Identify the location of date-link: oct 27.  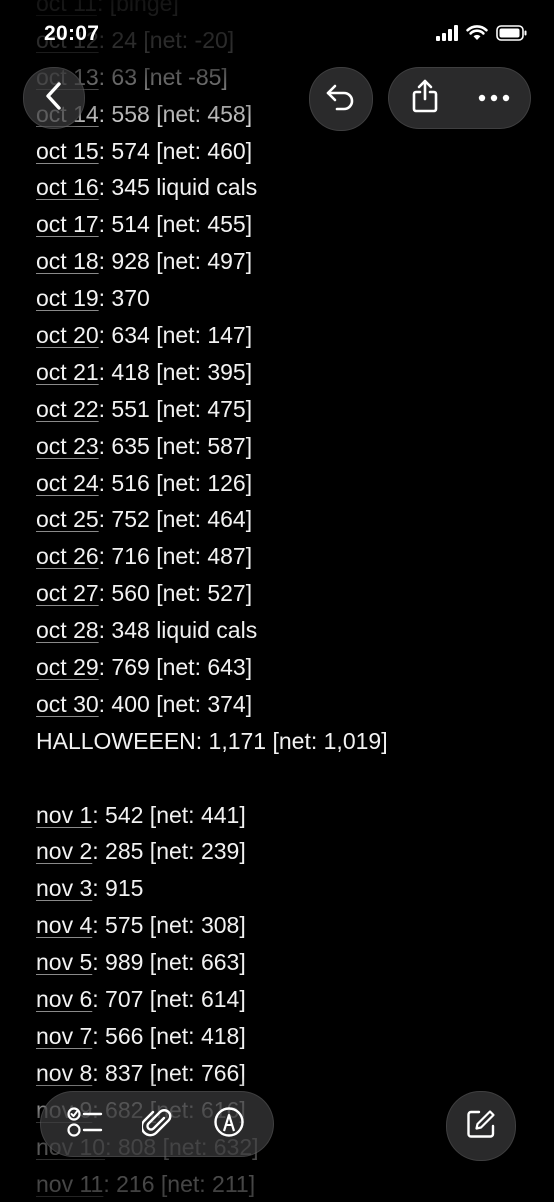
(67, 593).